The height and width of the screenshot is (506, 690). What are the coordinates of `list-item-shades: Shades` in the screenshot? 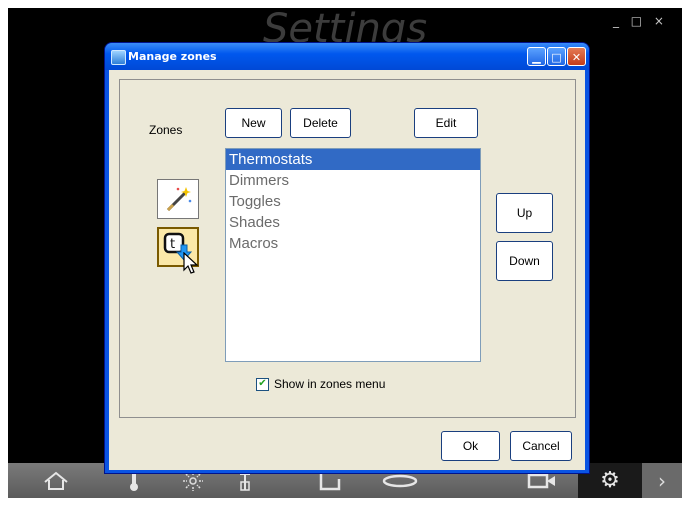 It's located at (353, 222).